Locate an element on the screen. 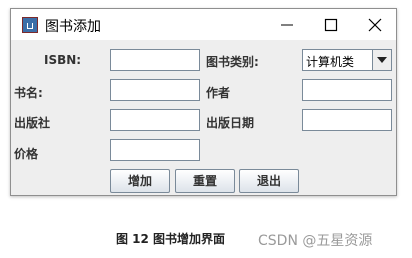 The image size is (412, 258). publisher-label: 出版社 is located at coordinates (32, 123).